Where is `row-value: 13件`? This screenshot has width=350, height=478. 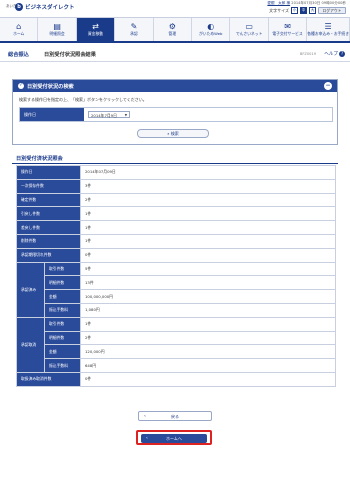
row-value: 13件 is located at coordinates (208, 283).